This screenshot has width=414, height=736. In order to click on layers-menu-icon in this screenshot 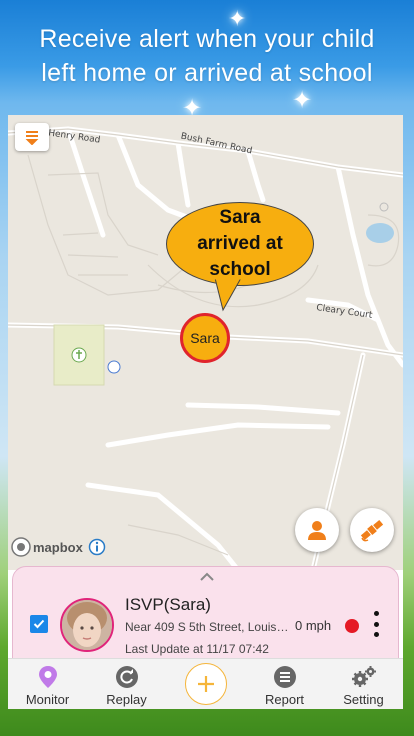, I will do `click(32, 137)`.